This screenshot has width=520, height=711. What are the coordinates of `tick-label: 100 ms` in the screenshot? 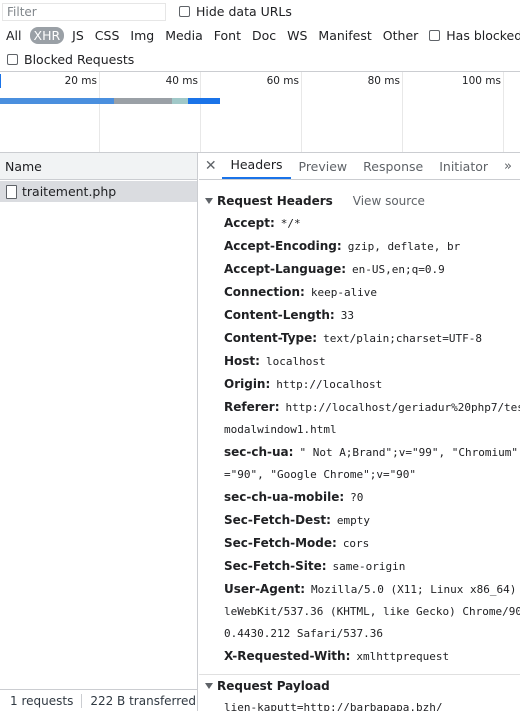 It's located at (481, 81).